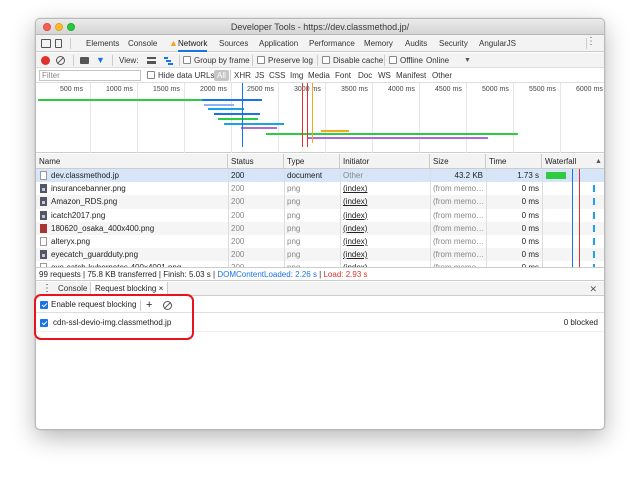  I want to click on tab-memory: Memory, so click(378, 43).